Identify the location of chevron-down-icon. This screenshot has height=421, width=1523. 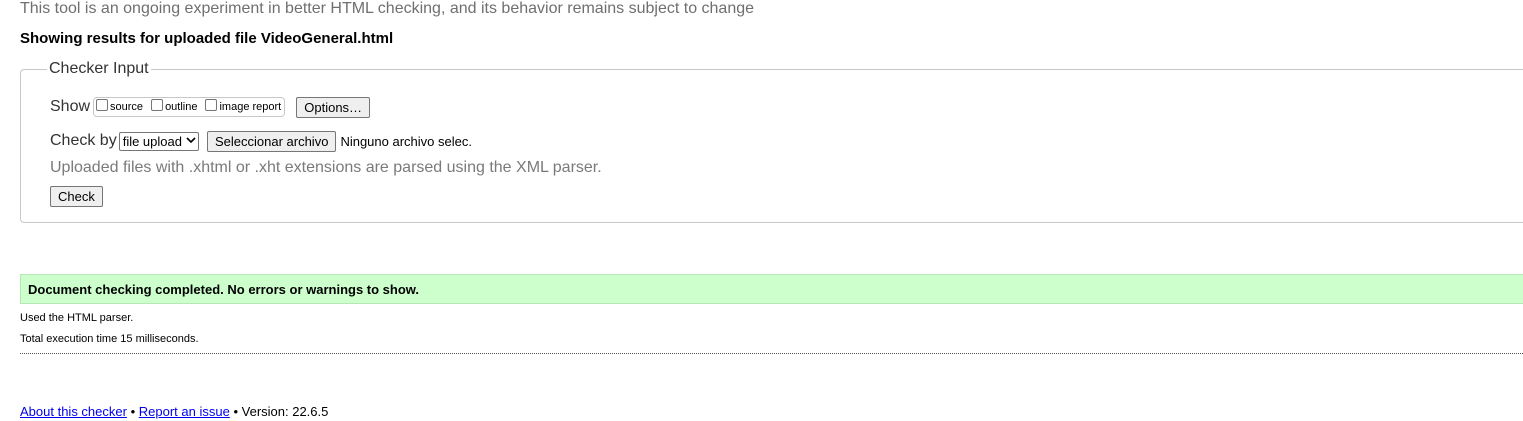
(191, 141).